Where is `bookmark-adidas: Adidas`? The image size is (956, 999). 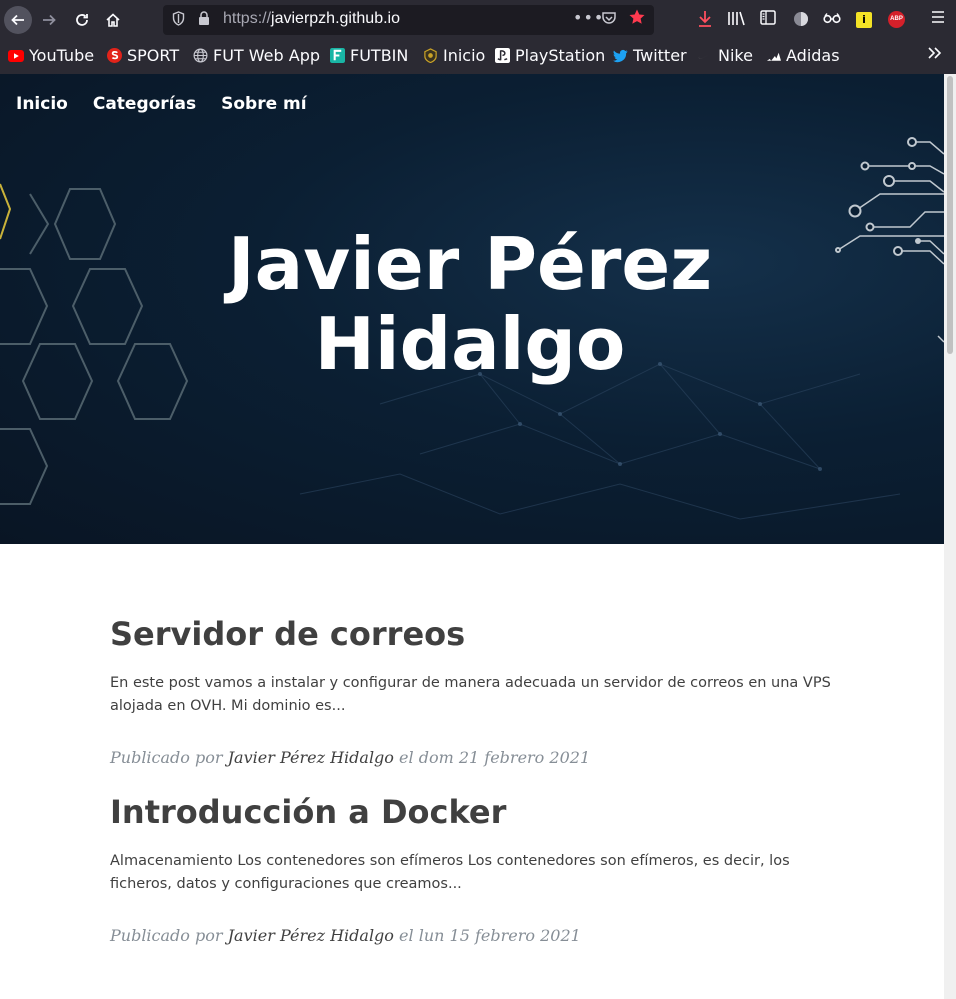 bookmark-adidas: Adidas is located at coordinates (803, 55).